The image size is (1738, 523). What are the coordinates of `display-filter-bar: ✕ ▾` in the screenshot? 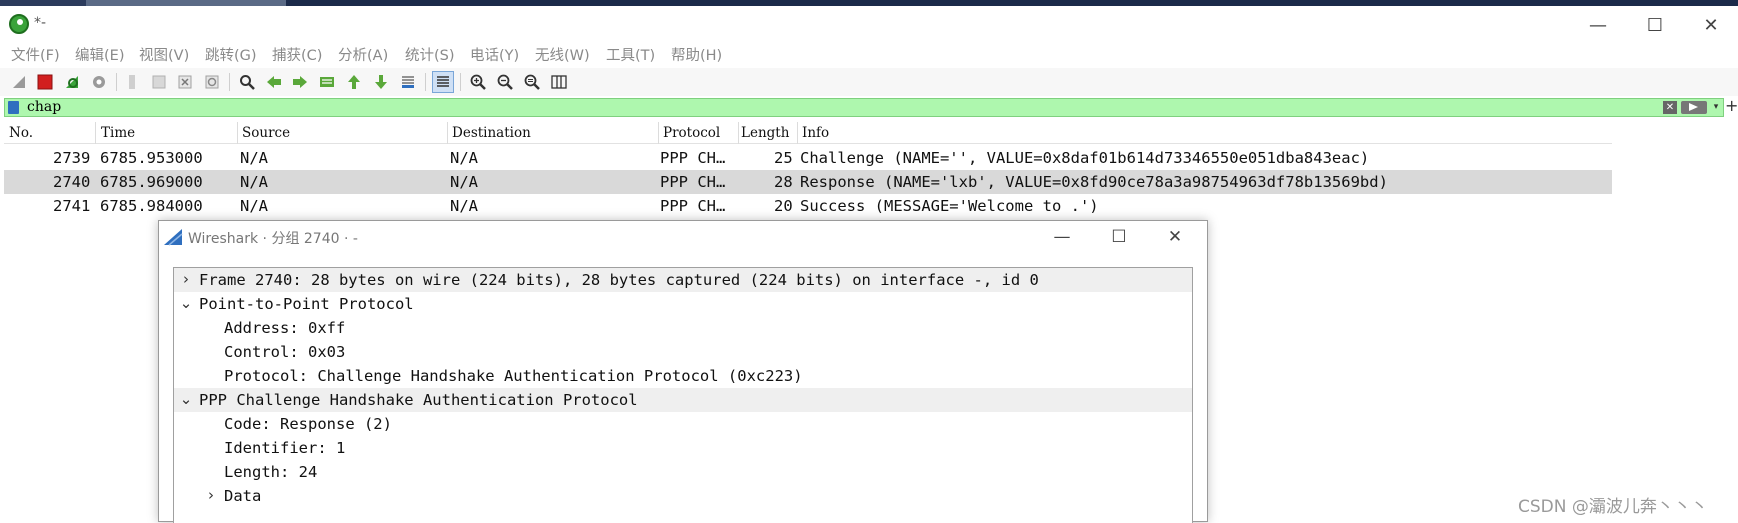 It's located at (864, 107).